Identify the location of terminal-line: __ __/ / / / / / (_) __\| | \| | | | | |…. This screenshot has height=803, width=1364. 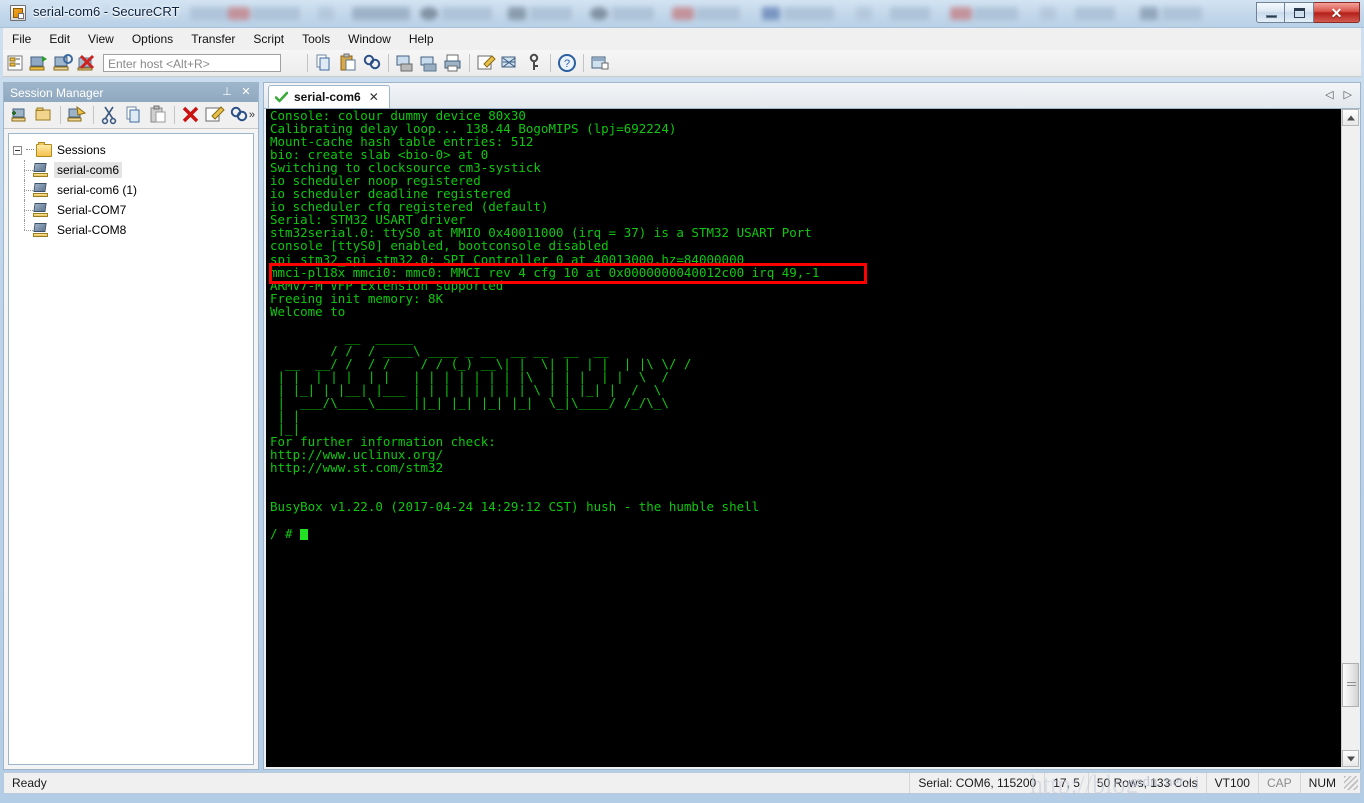
(481, 363).